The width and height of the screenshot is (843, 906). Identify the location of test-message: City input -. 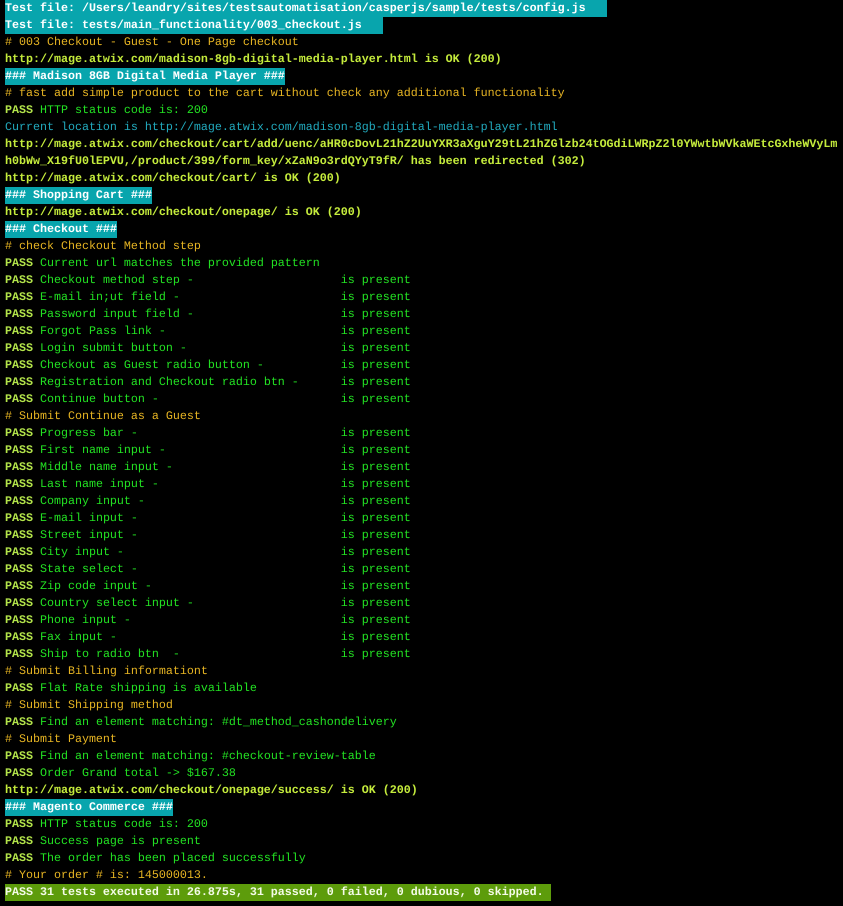
(82, 552).